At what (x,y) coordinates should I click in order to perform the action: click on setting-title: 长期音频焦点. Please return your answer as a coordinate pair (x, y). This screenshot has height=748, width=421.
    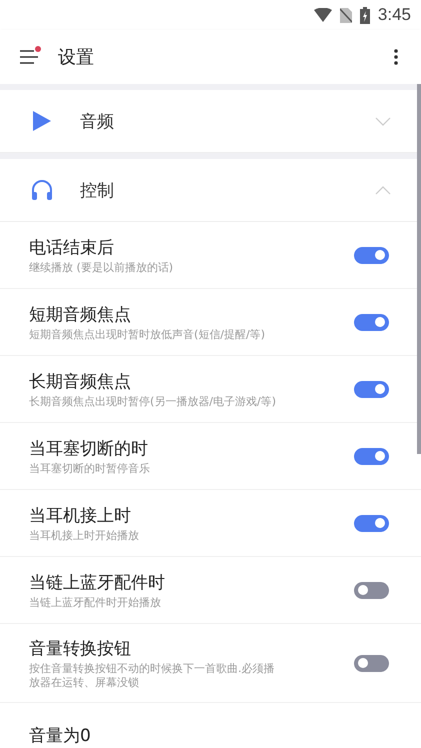
    Looking at the image, I should click on (80, 382).